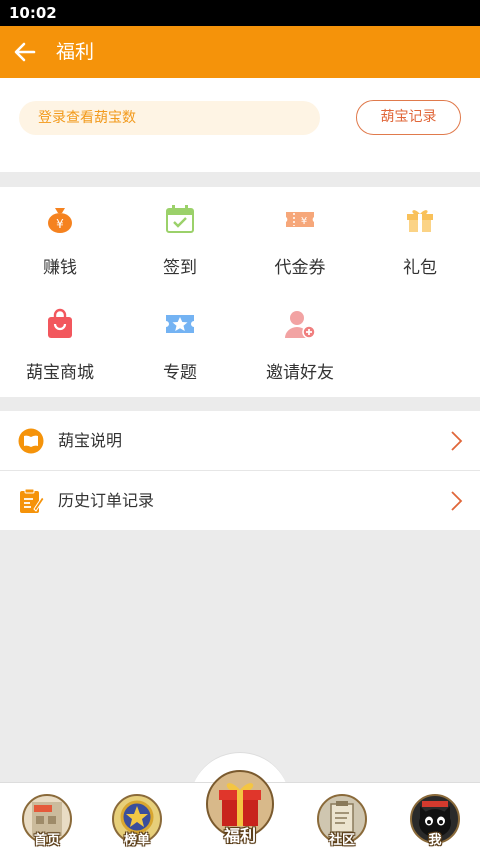 The image size is (480, 853). What do you see at coordinates (300, 232) in the screenshot?
I see `grid-item-voucher: ¥ 代金券` at bounding box center [300, 232].